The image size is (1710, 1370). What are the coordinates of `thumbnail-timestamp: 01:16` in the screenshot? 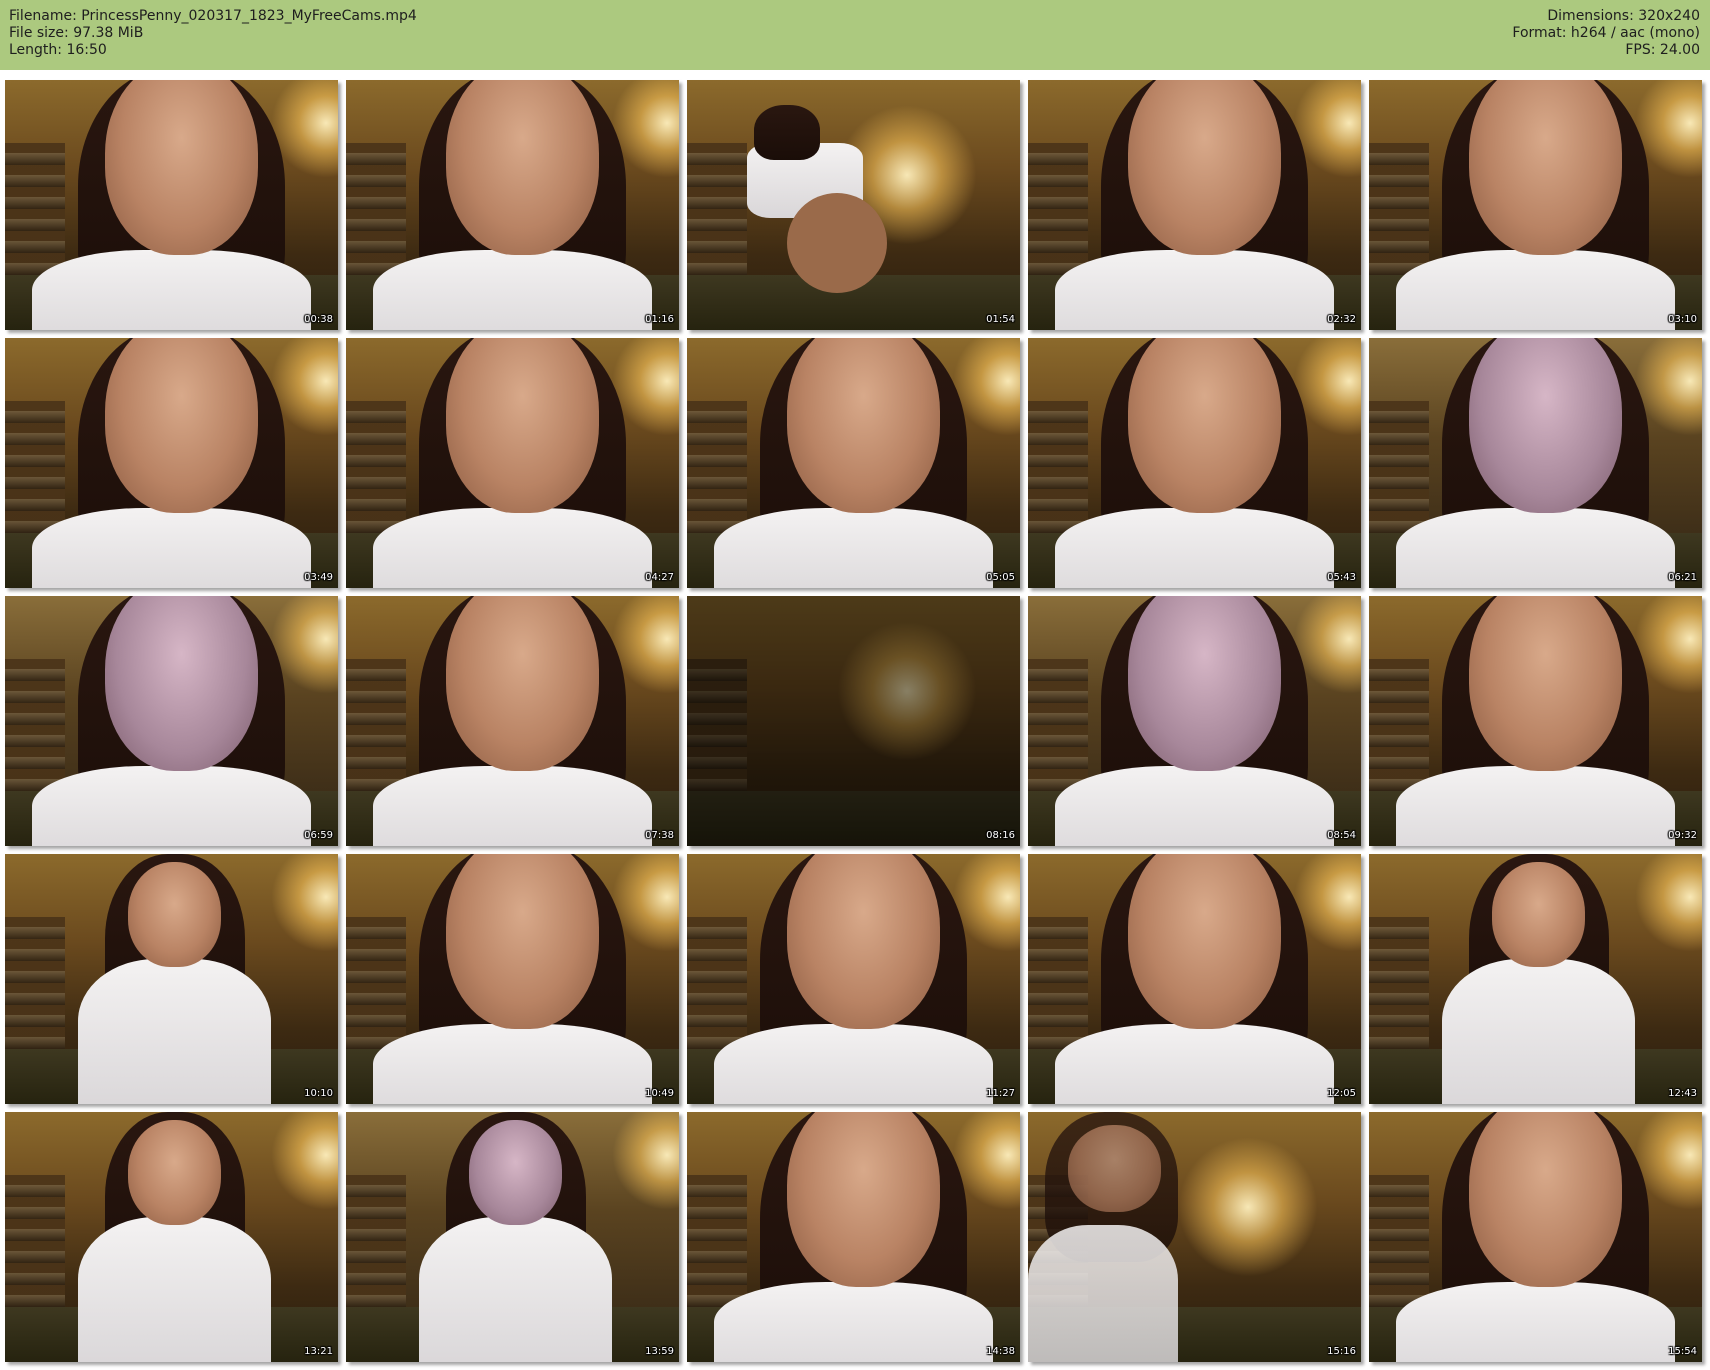 It's located at (659, 319).